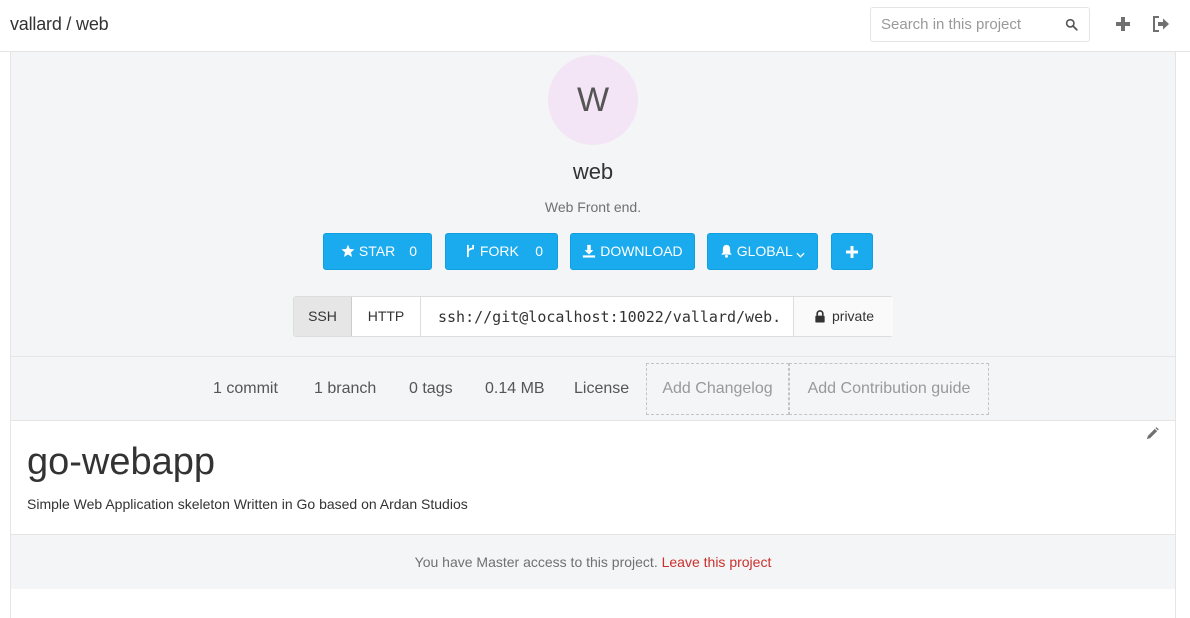  Describe the element at coordinates (601, 389) in the screenshot. I see `license-link: License` at that location.